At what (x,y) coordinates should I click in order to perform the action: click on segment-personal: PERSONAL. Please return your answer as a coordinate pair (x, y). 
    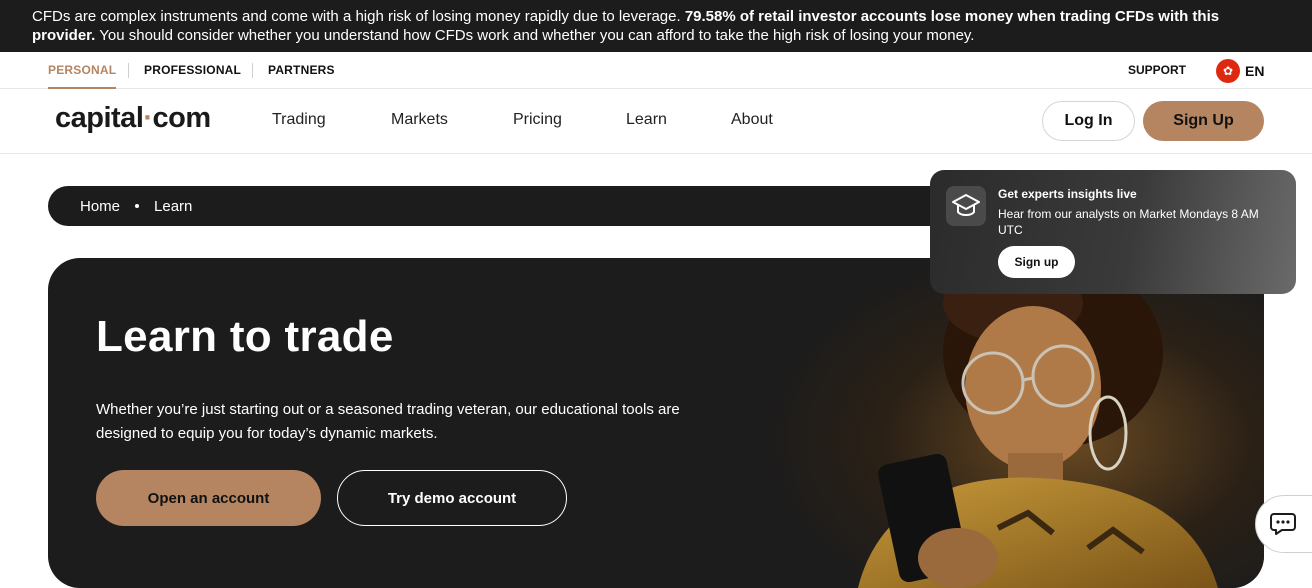
    Looking at the image, I should click on (82, 70).